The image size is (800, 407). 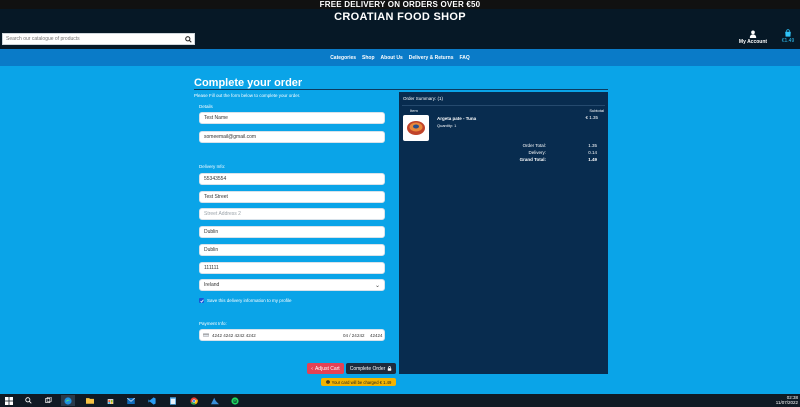 I want to click on search-bar, so click(x=98, y=39).